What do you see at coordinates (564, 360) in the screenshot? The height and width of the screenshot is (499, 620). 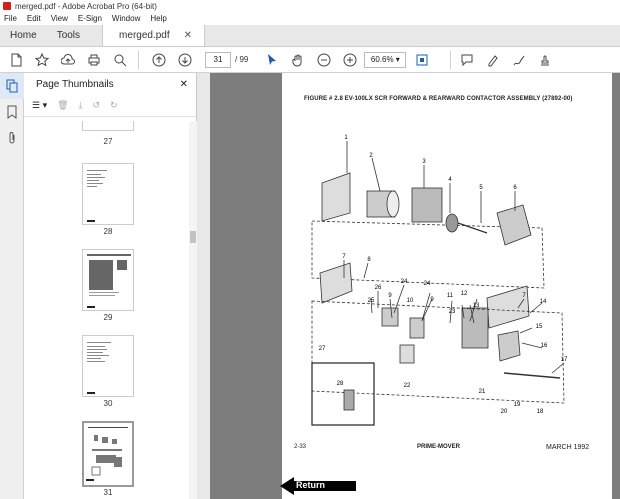 I see `callout-label: 17` at bounding box center [564, 360].